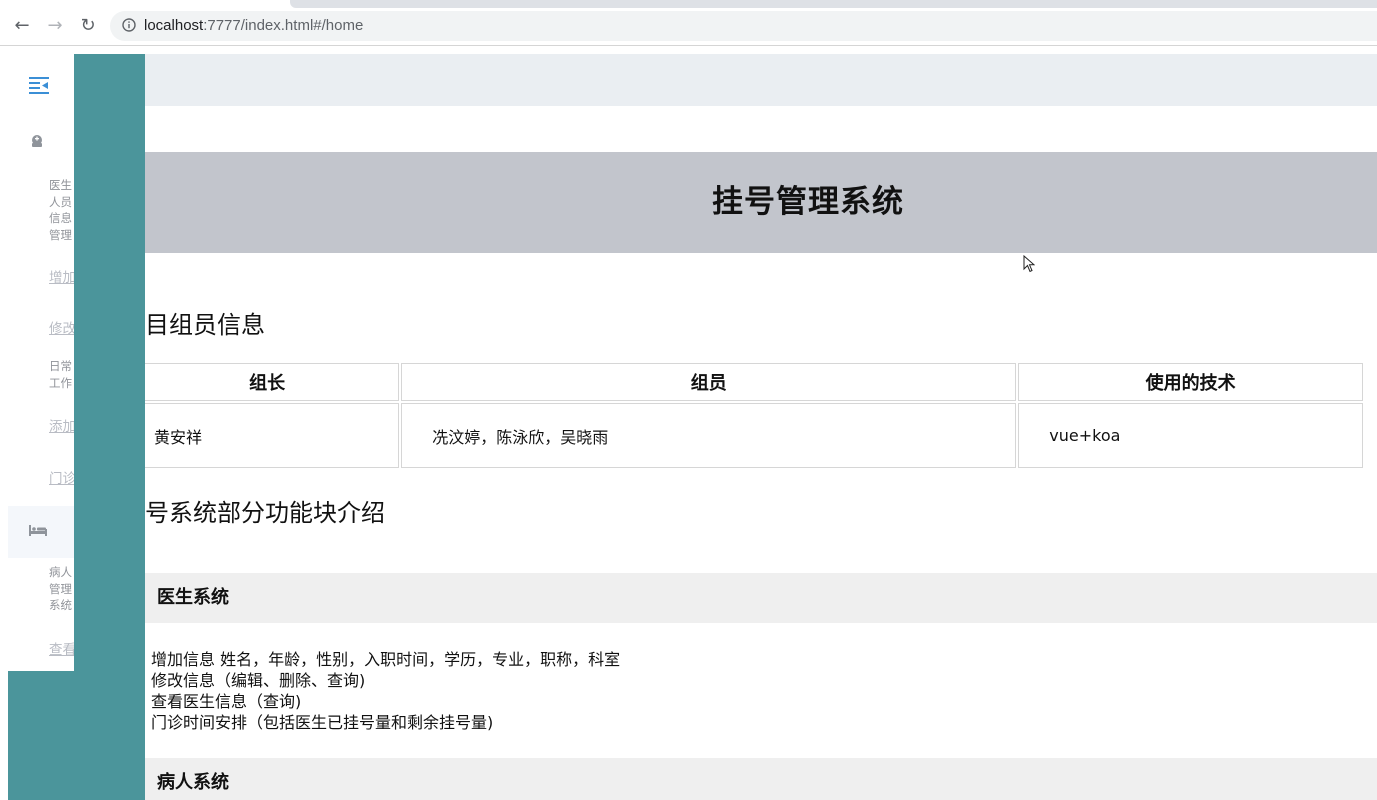  I want to click on browser-toolbar: ← → ↻ localhost:7777/index.html#/home, so click(688, 27).